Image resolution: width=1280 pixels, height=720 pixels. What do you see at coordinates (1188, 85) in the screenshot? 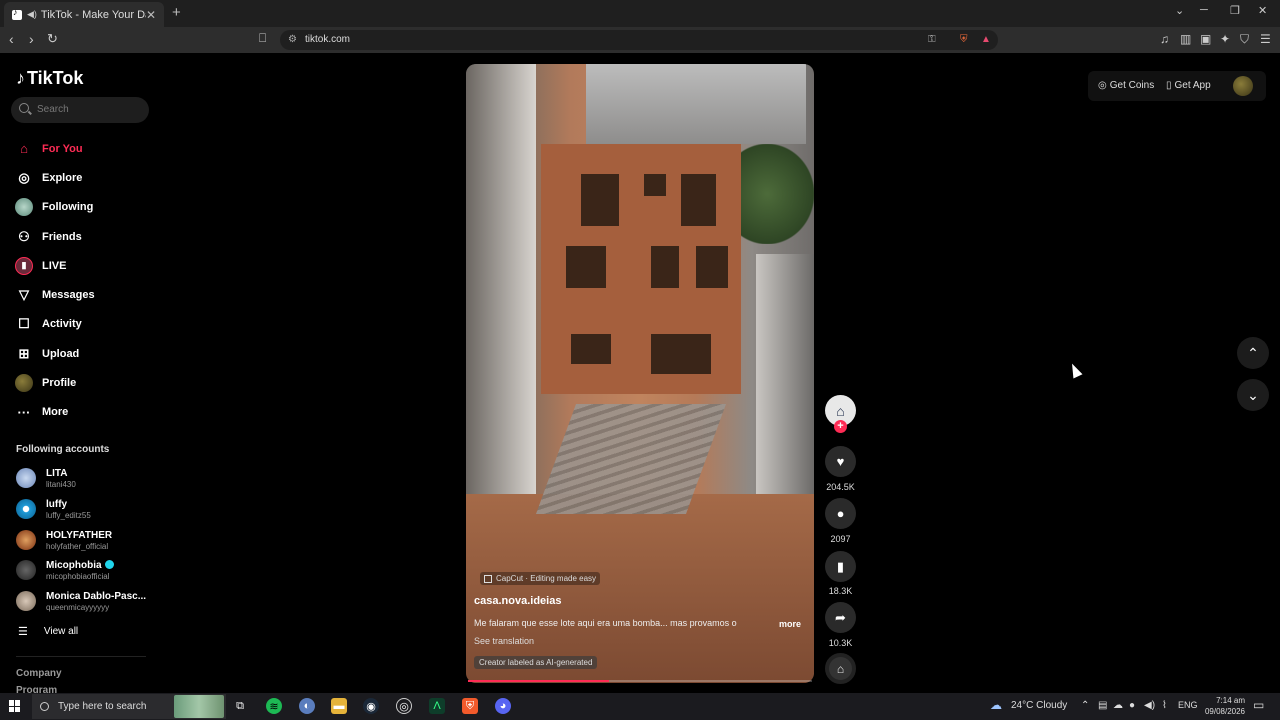
I see `get-app-button: ▯ Get App` at bounding box center [1188, 85].